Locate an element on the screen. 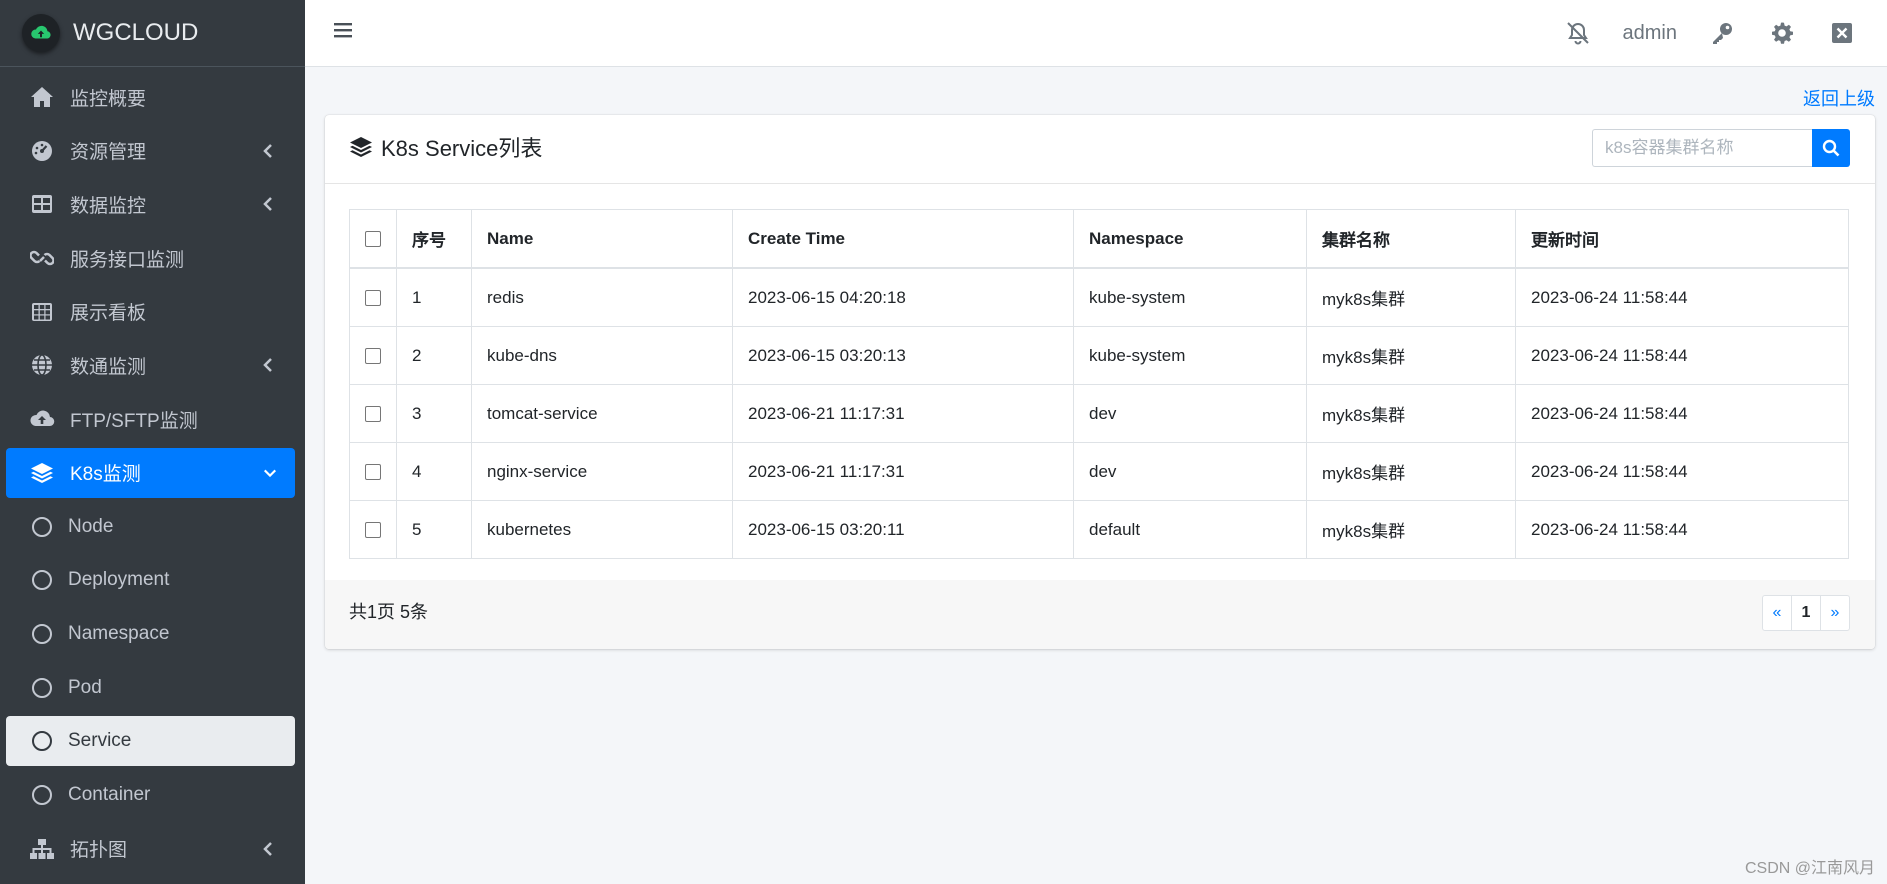  cell-index: 5 is located at coordinates (434, 529).